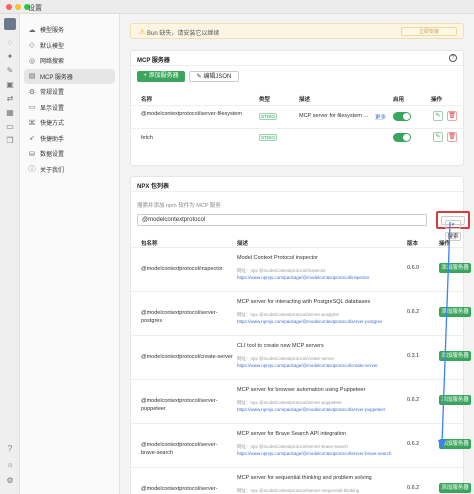  What do you see at coordinates (52, 93) in the screenshot?
I see `sidebar-item-label: 常规设置` at bounding box center [52, 93].